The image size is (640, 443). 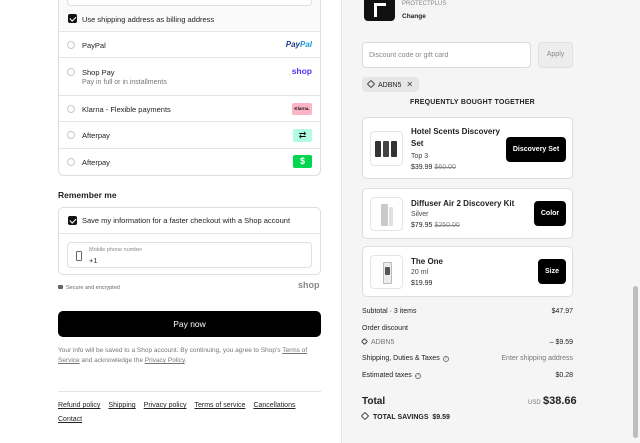 I want to click on radio-afterpay, so click(x=71, y=135).